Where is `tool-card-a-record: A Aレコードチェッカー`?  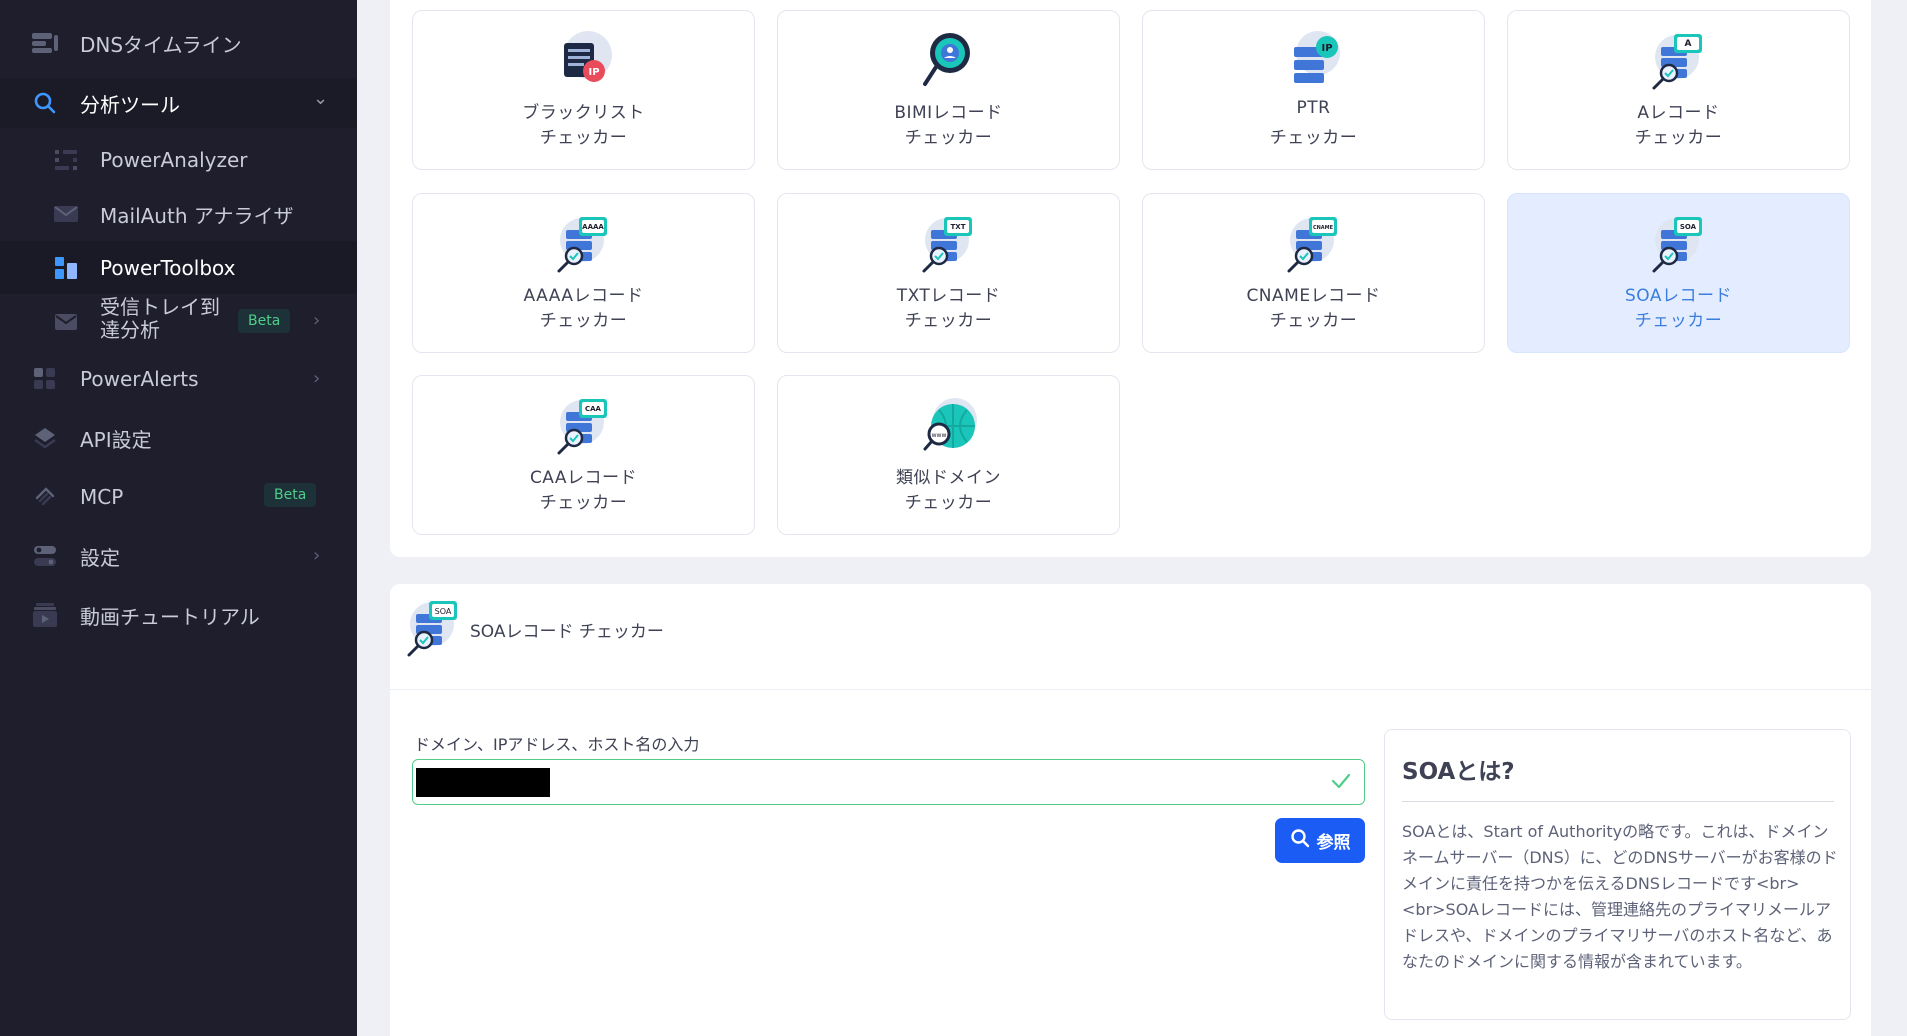
tool-card-a-record: A Aレコードチェッカー is located at coordinates (1678, 90).